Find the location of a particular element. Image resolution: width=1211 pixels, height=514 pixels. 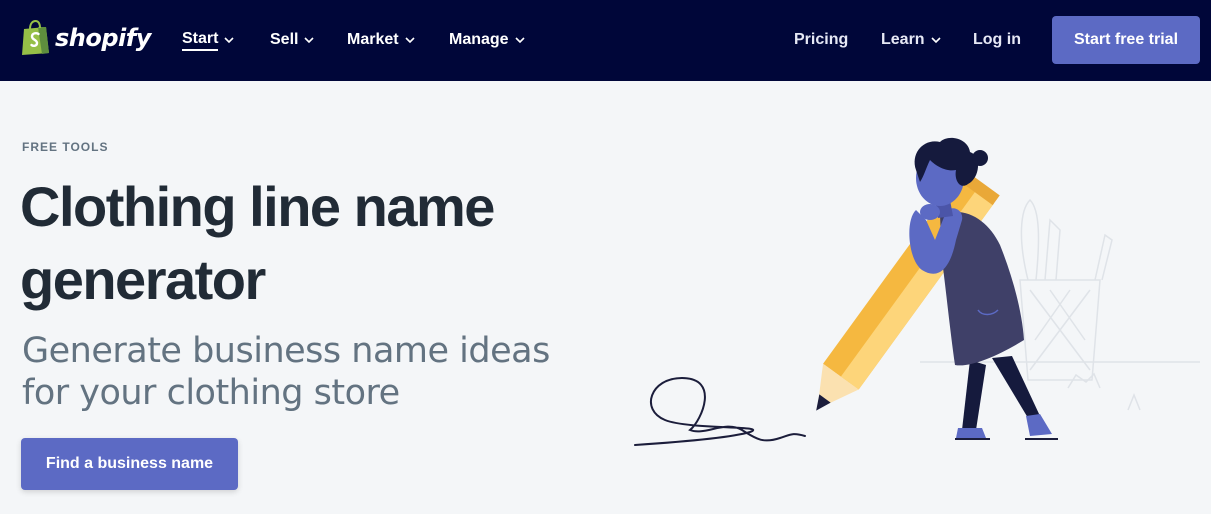

nav-item-label: Log in is located at coordinates (997, 39).